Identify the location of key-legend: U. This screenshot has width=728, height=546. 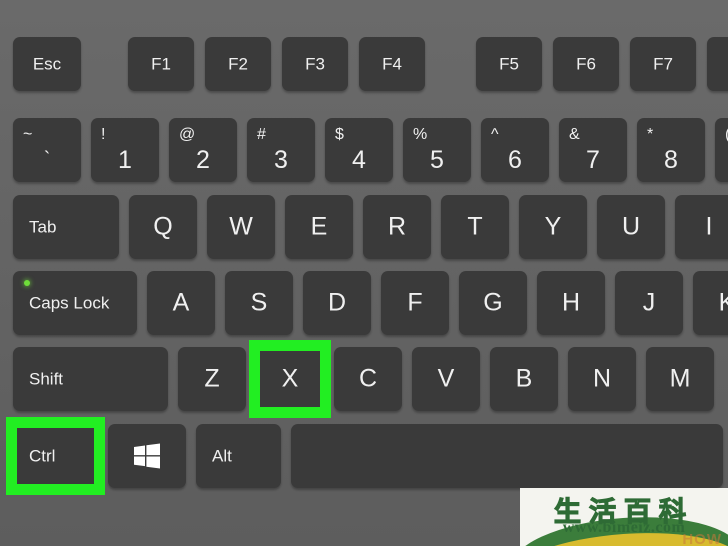
(631, 226).